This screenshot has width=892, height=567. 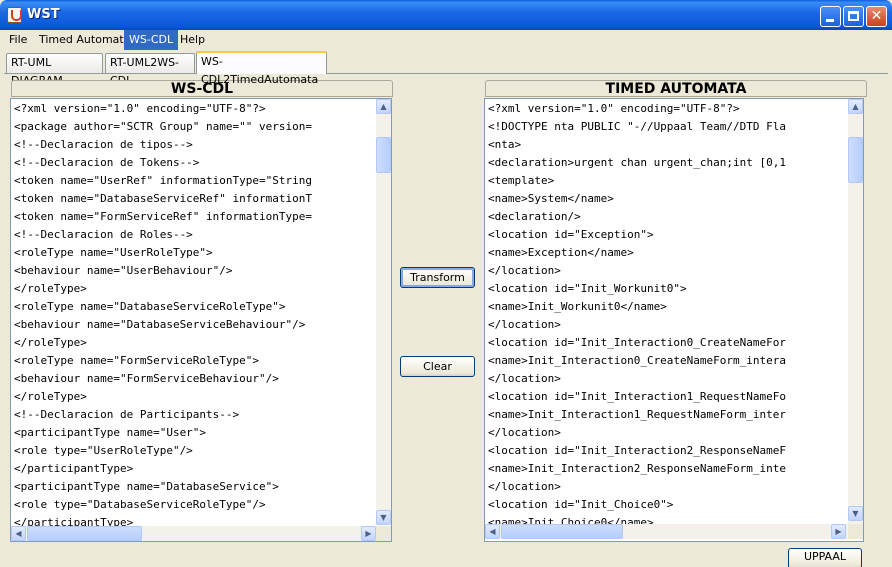 I want to click on code-line: <role type="DatabaseServiceRoleType"/>, so click(x=140, y=504).